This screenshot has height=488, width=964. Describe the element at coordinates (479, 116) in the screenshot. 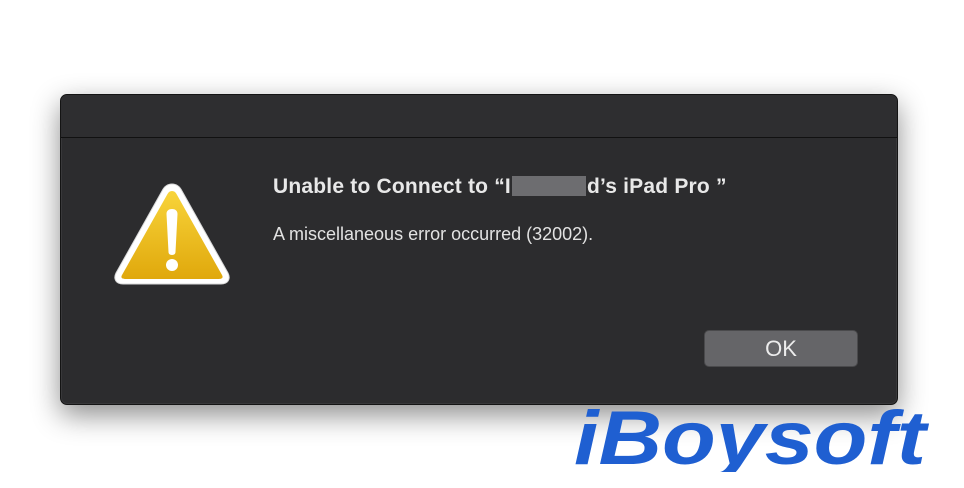

I see `dialog-titlebar` at that location.